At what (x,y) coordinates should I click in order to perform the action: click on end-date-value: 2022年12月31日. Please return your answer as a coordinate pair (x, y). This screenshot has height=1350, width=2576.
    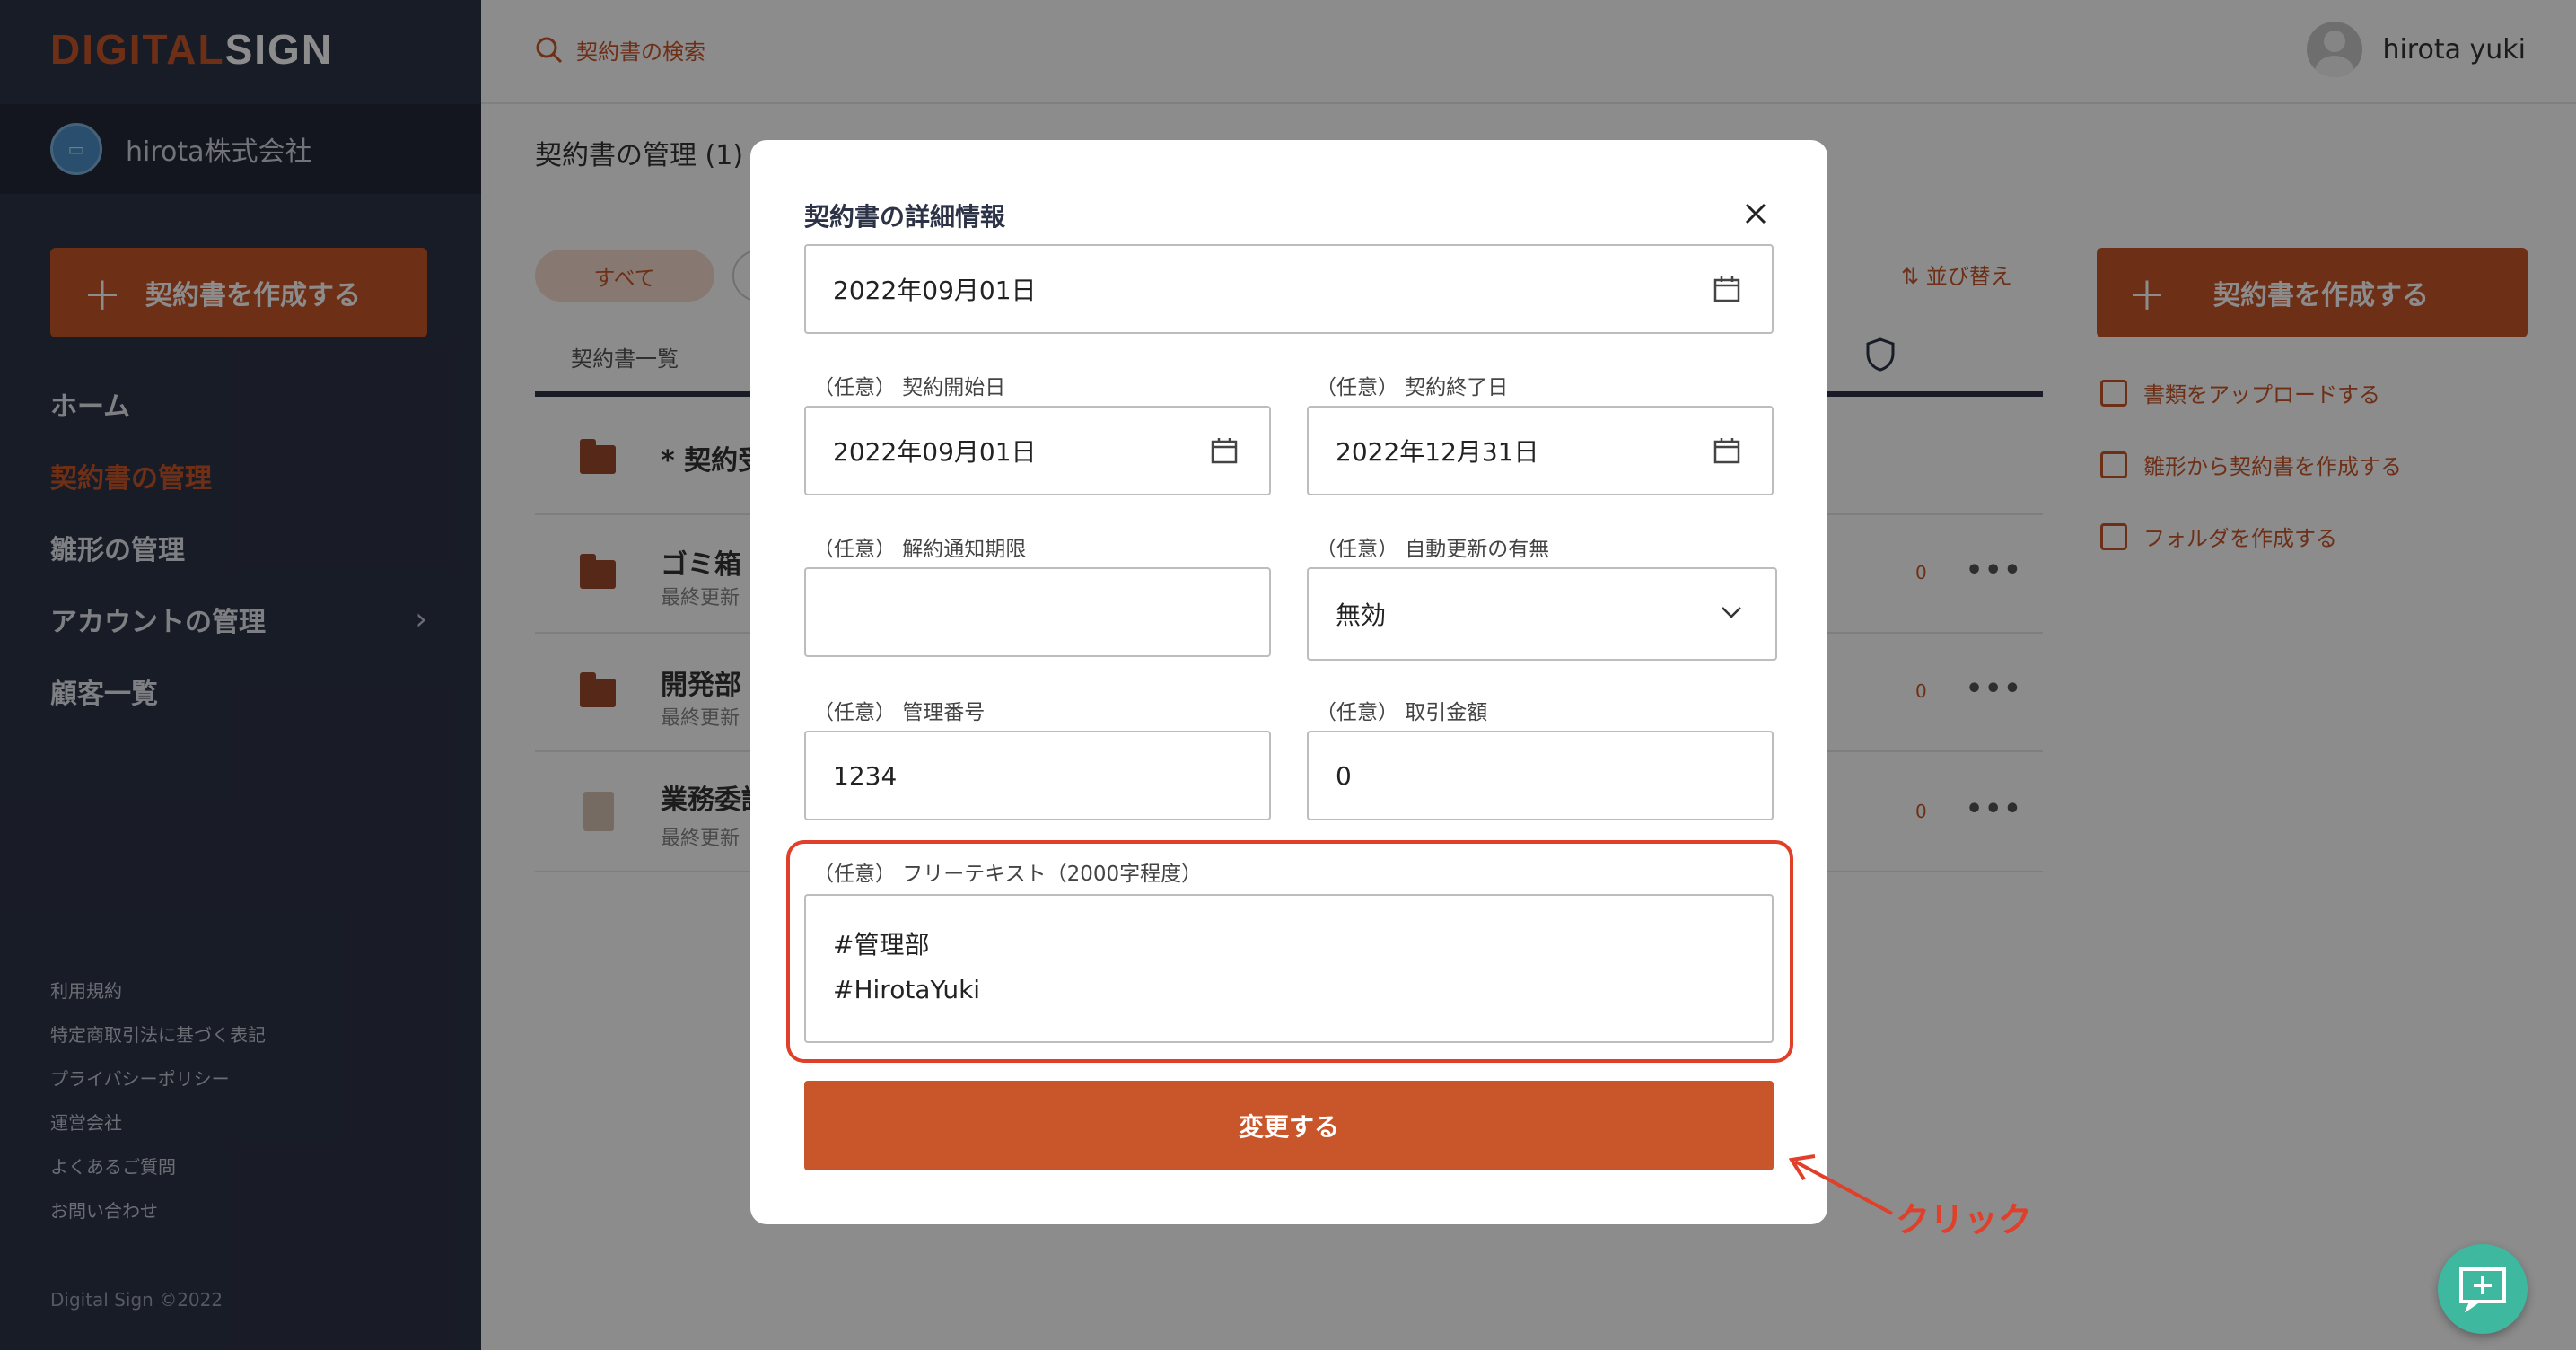
    Looking at the image, I should click on (1437, 452).